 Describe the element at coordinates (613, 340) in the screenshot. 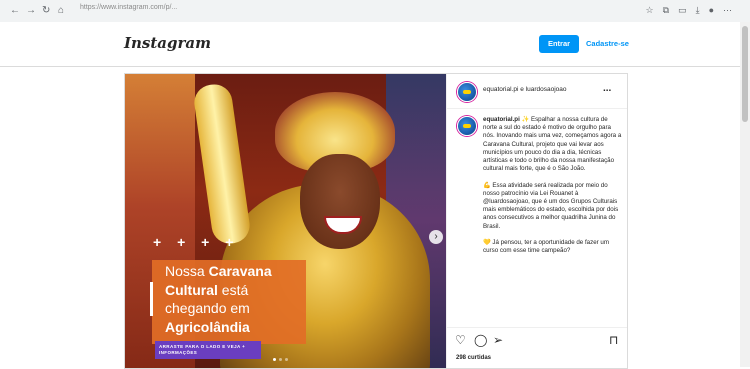

I see `save-icon: ⊓` at that location.